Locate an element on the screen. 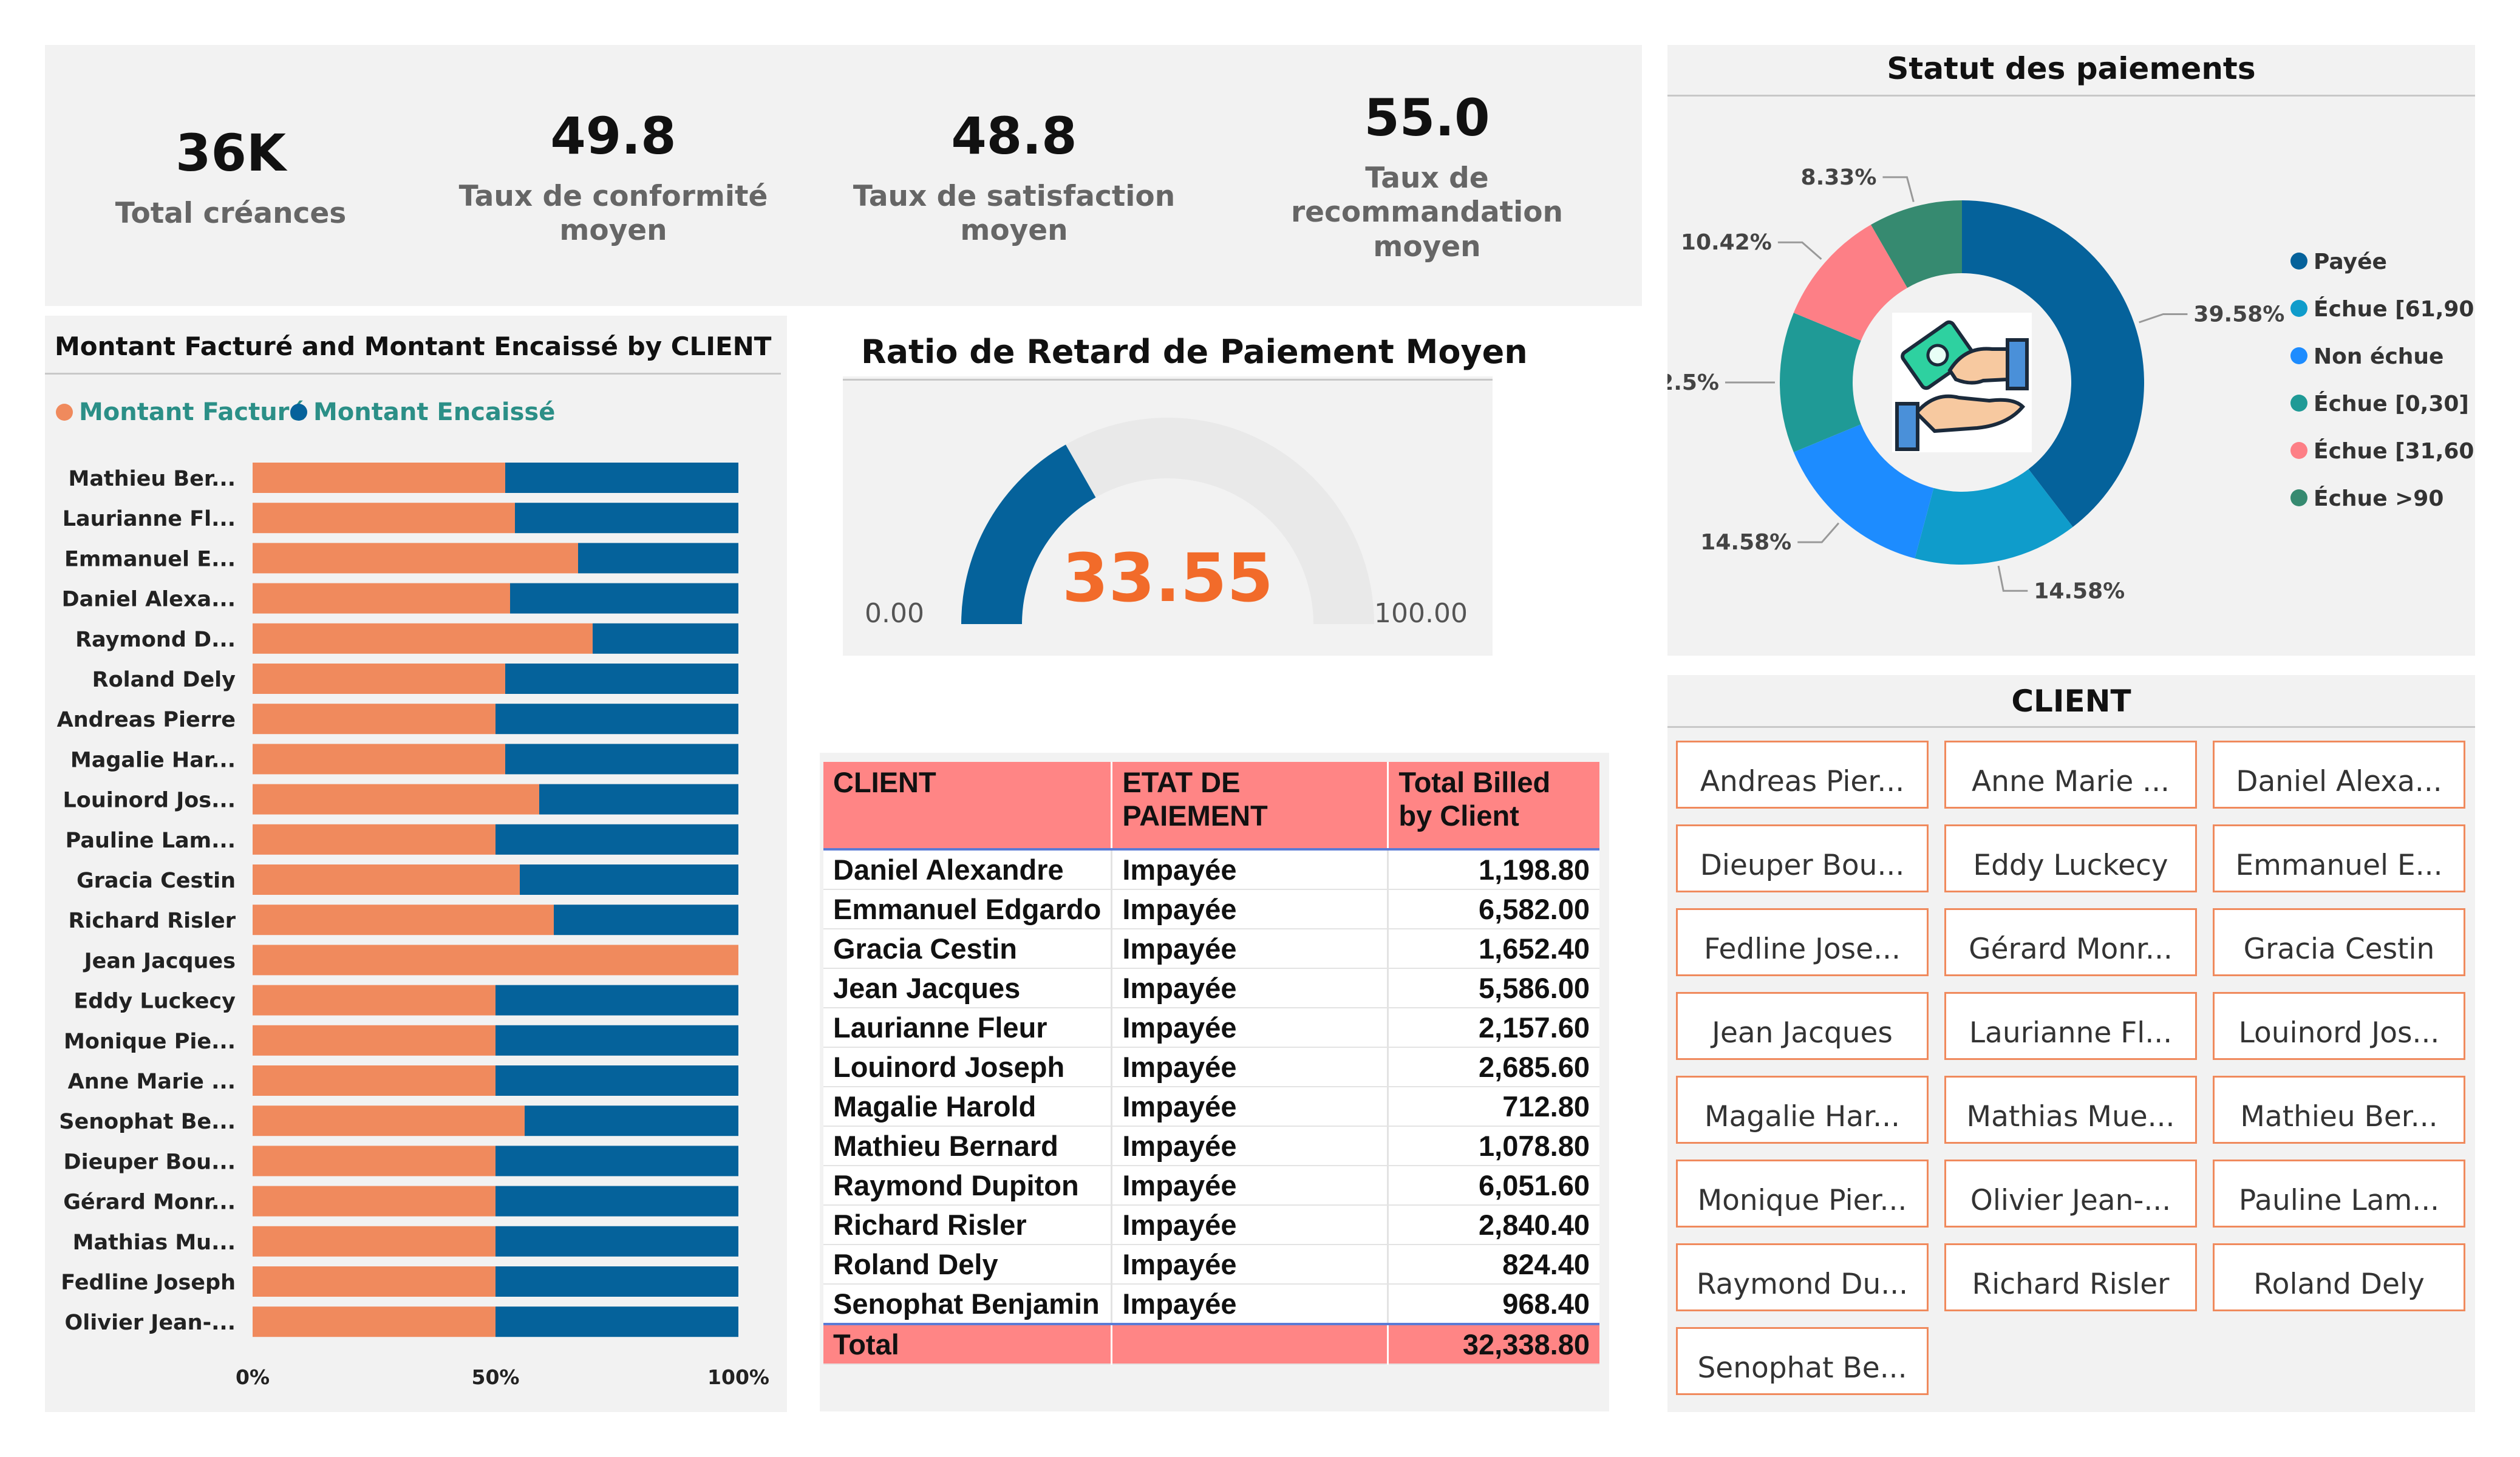 This screenshot has width=2520, height=1457. kpi-value: 36K is located at coordinates (230, 153).